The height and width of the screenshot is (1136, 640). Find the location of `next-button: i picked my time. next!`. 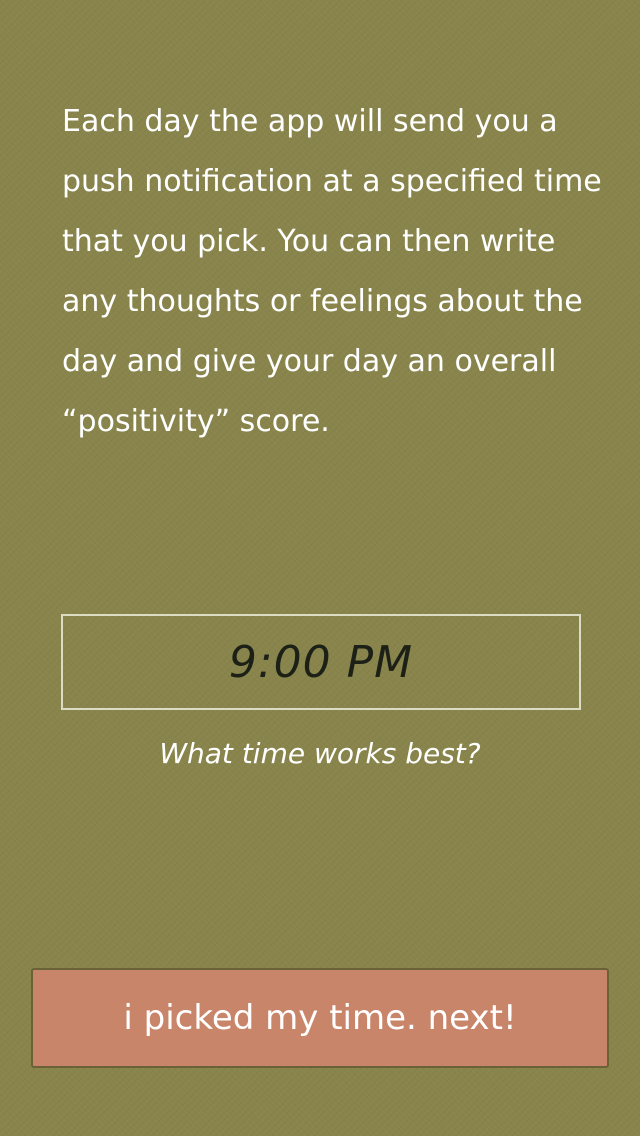

next-button: i picked my time. next! is located at coordinates (320, 1018).